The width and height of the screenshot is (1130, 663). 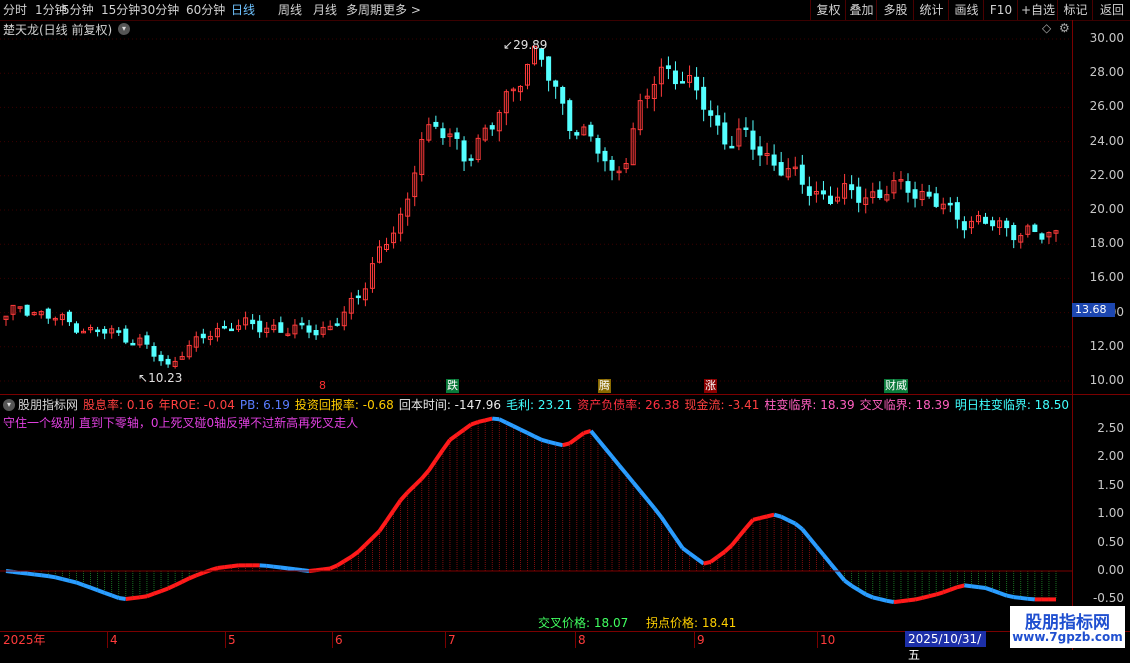 I want to click on stat-10: 明日柱变临界: 18.50, so click(x=1012, y=405).